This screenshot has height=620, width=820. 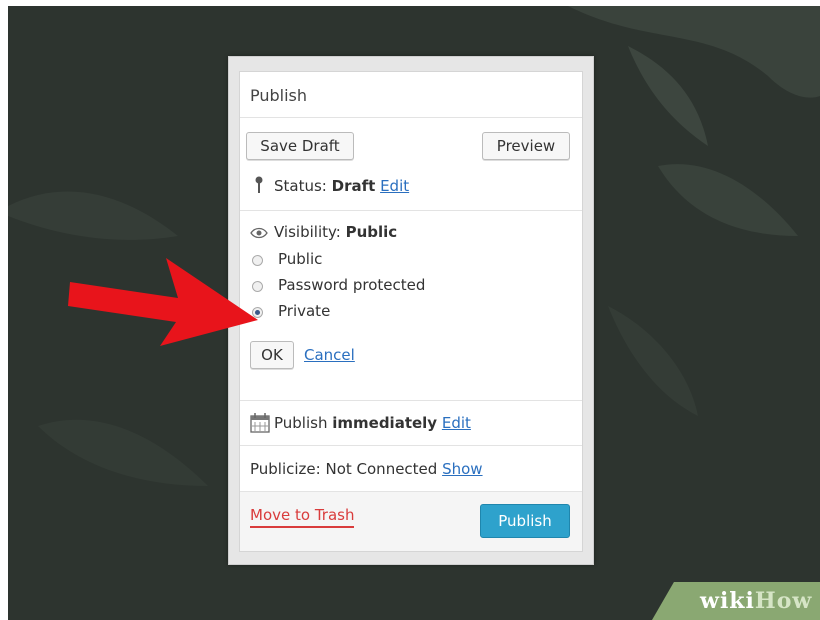 I want to click on publish-schedule-row: Publish immediately Edit, so click(x=372, y=423).